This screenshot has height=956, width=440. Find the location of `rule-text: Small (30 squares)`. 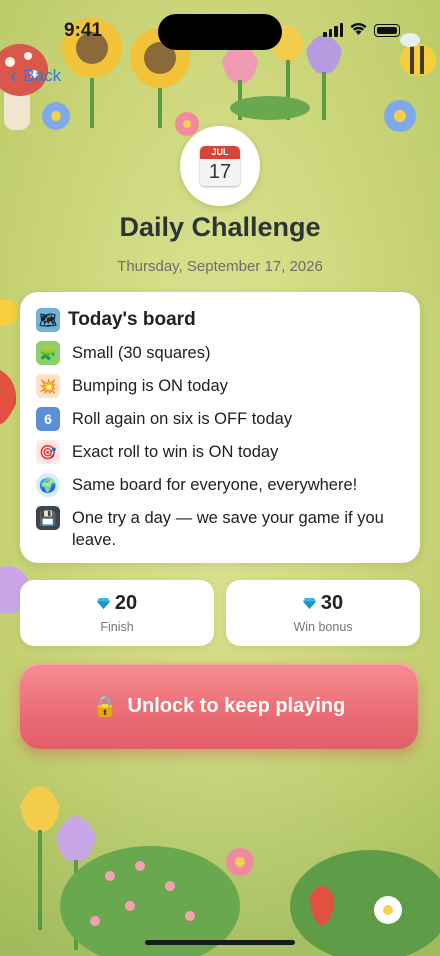

rule-text: Small (30 squares) is located at coordinates (141, 353).